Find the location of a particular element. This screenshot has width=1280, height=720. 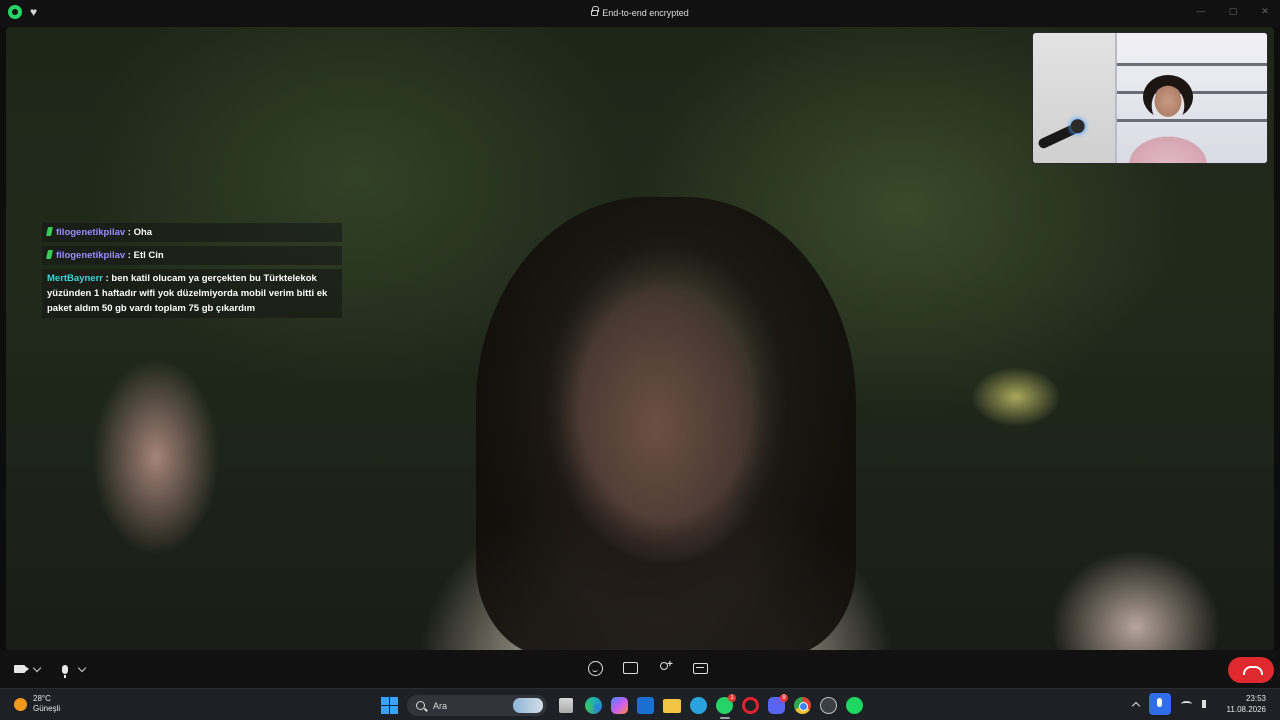

video-camera-icon is located at coordinates (21, 669).